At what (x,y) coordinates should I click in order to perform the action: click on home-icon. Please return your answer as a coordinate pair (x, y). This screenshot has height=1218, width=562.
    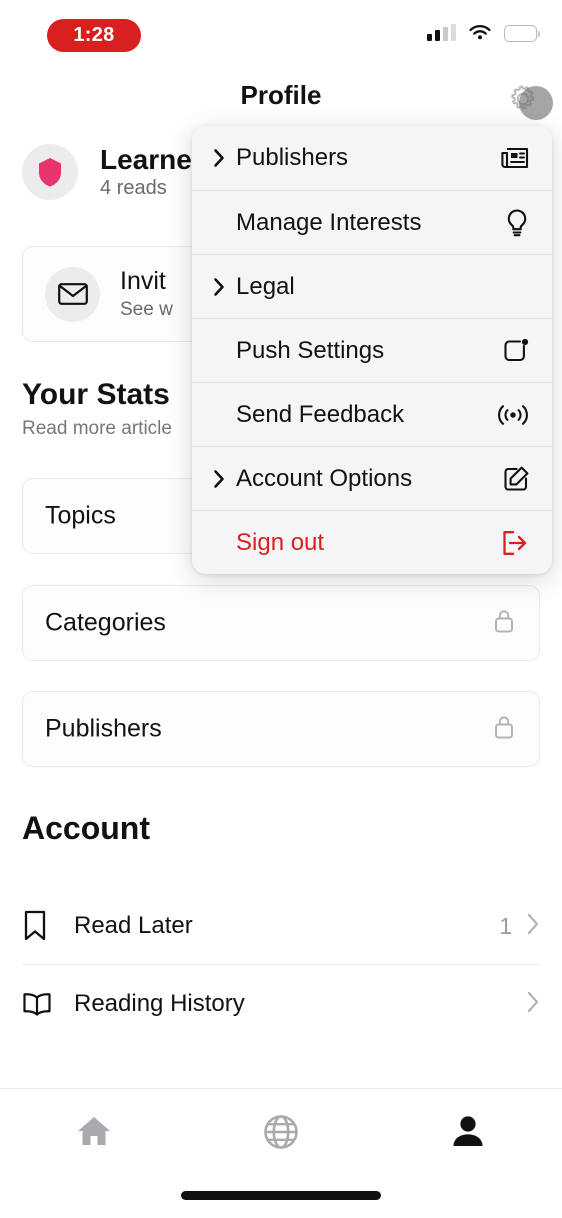
    Looking at the image, I should click on (93, 1131).